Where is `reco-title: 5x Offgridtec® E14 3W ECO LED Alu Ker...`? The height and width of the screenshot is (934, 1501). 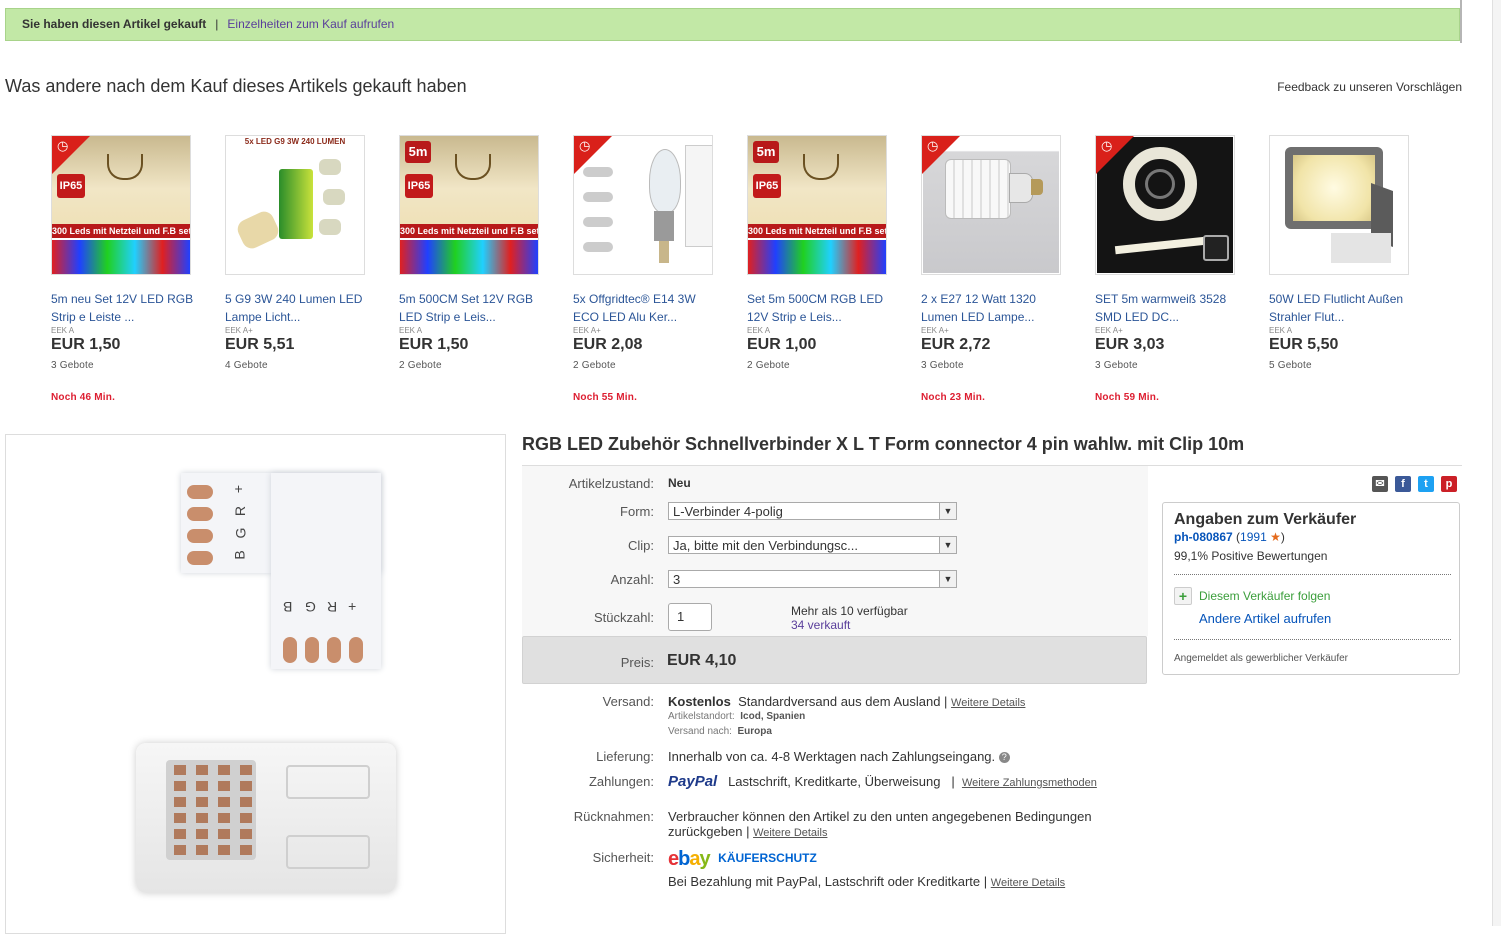 reco-title: 5x Offgridtec® E14 3W ECO LED Alu Ker... is located at coordinates (648, 308).